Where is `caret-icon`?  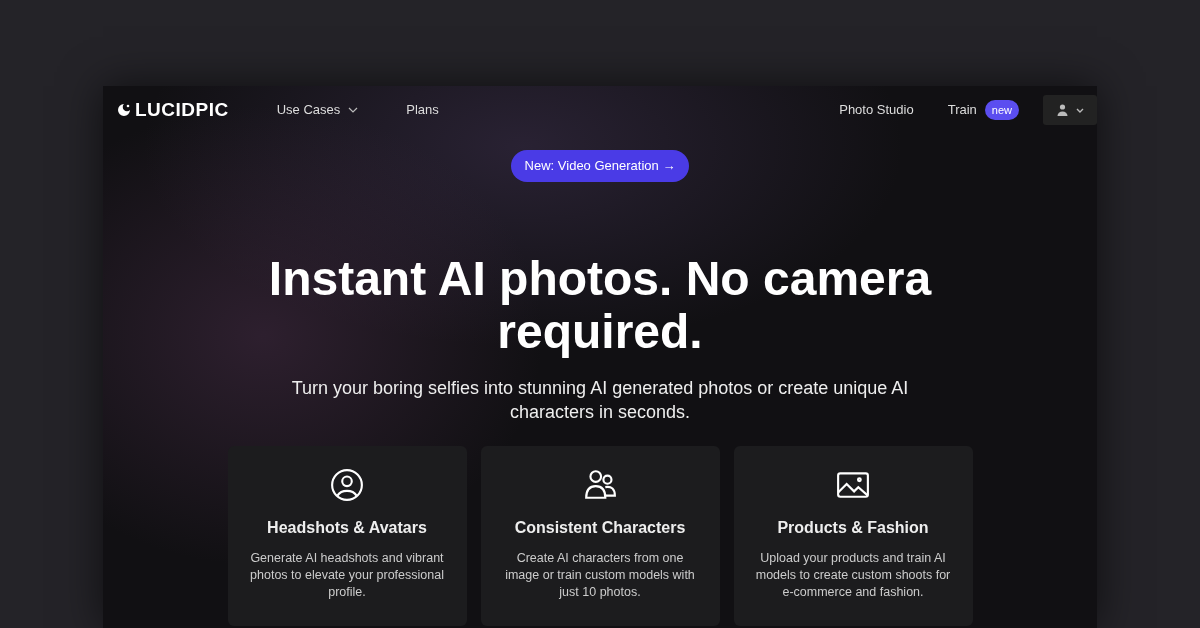
caret-icon is located at coordinates (1079, 110).